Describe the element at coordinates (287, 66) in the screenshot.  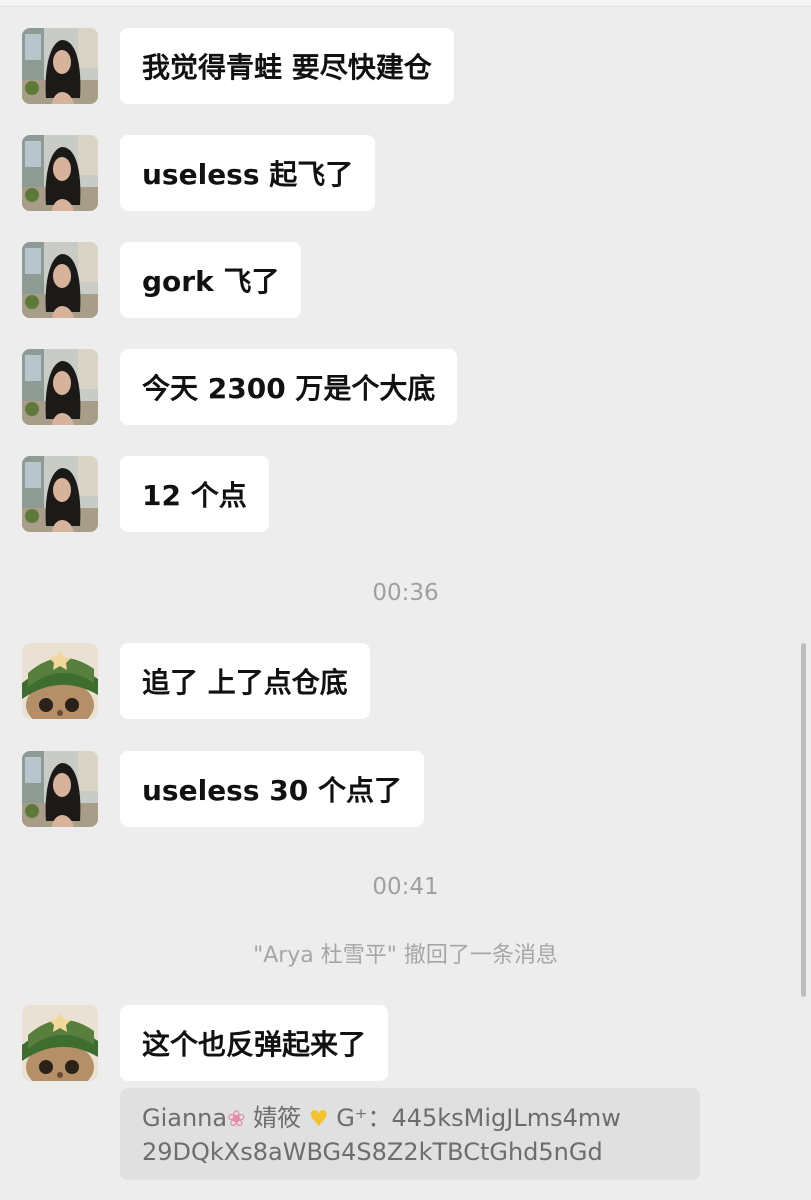
I see `message-bubble: 我觉得青蛙 要尽快建仓` at that location.